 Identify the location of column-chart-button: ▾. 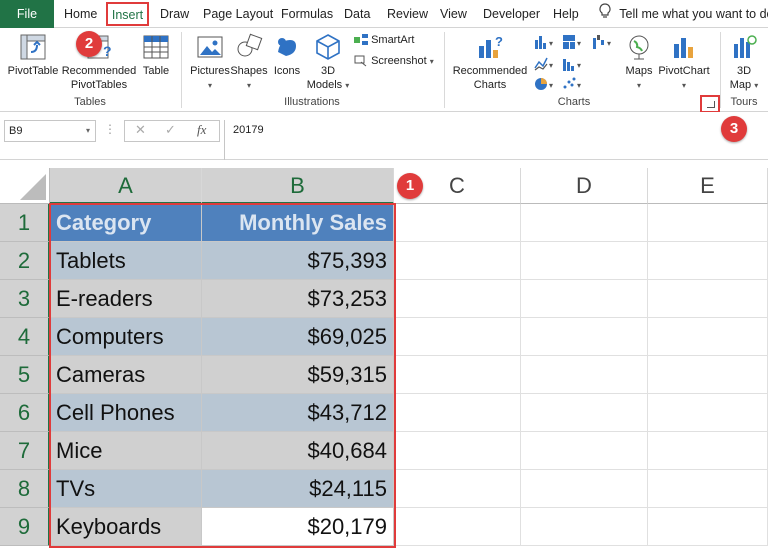
(545, 44).